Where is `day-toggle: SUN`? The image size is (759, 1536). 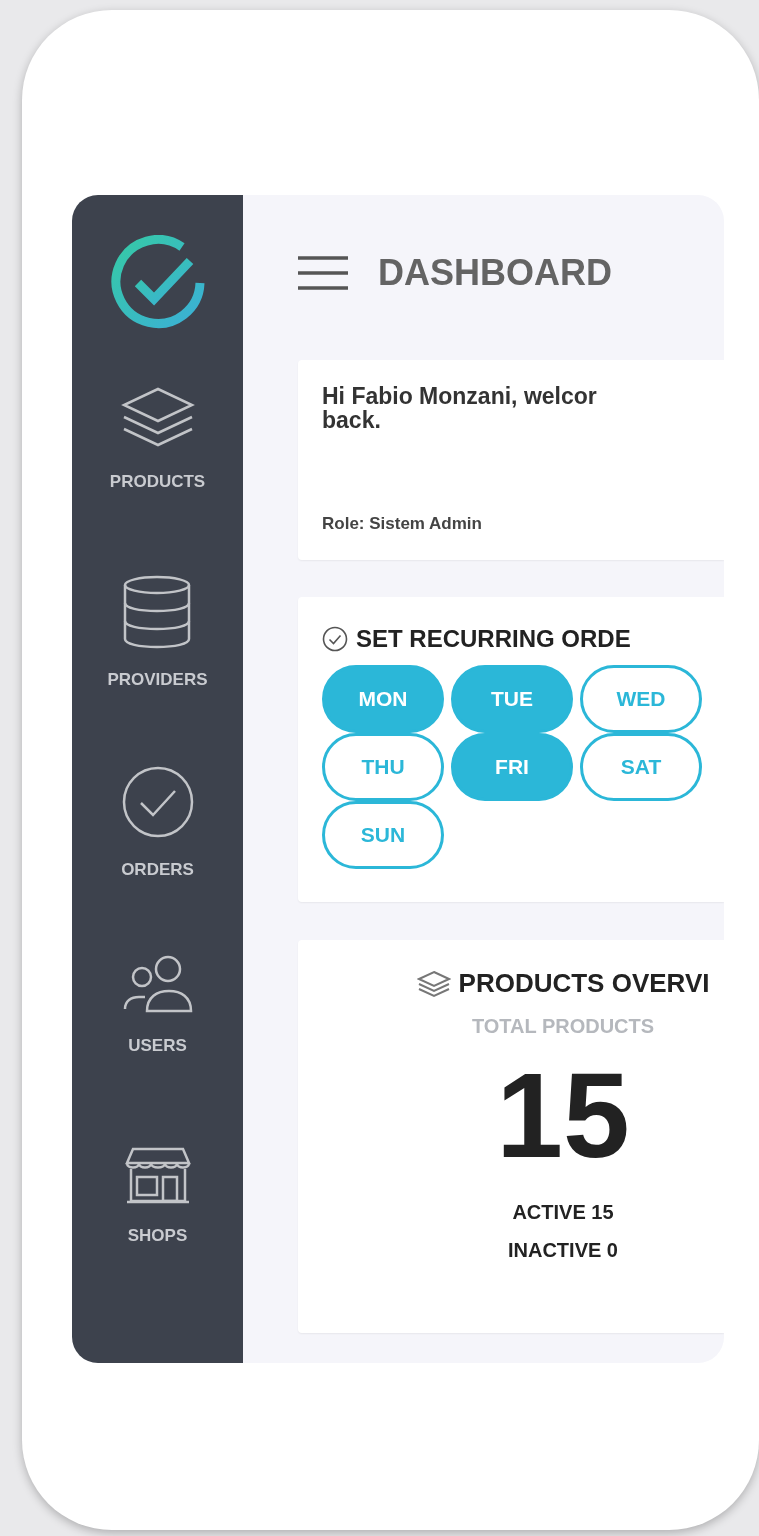 day-toggle: SUN is located at coordinates (383, 835).